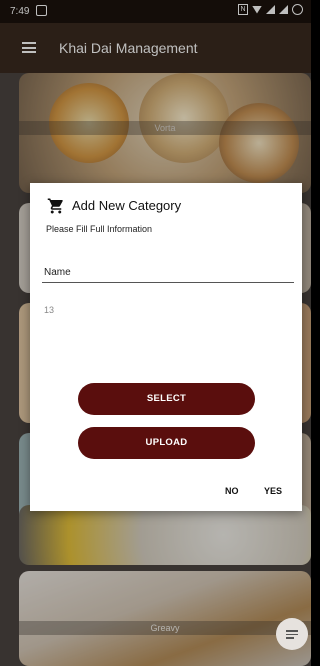 The height and width of the screenshot is (666, 320). What do you see at coordinates (232, 491) in the screenshot?
I see `no-button: NO` at bounding box center [232, 491].